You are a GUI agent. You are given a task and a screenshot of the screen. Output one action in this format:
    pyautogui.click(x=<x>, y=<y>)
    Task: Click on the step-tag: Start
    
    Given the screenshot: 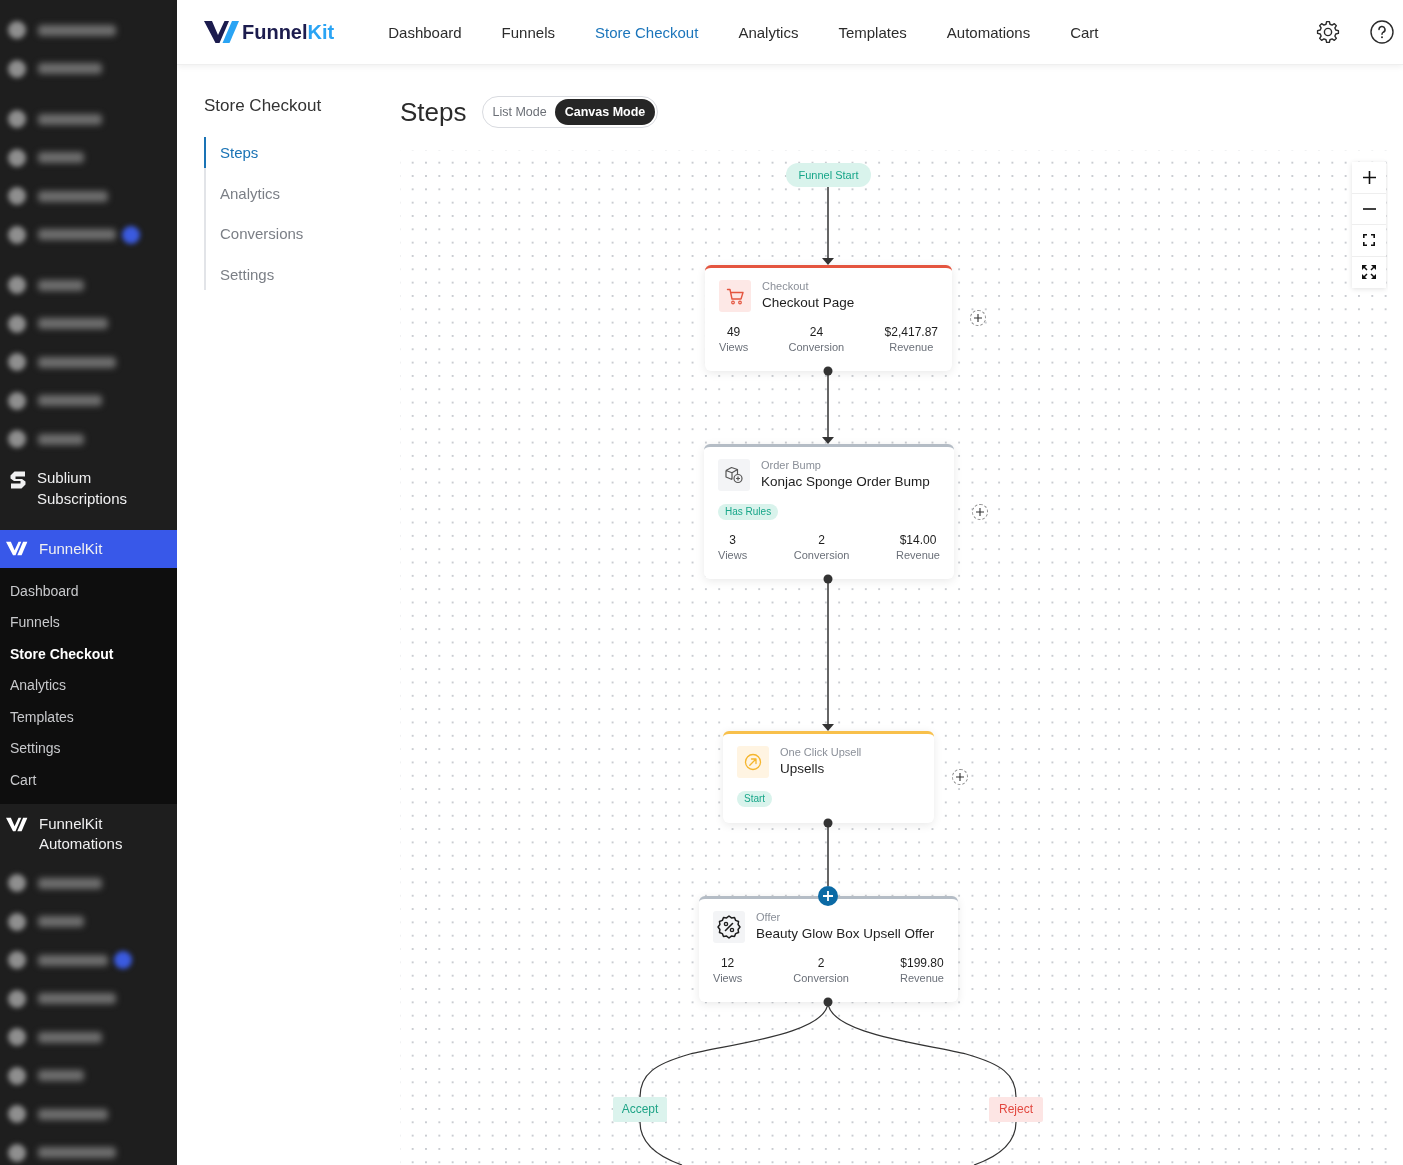 What is the action you would take?
    pyautogui.click(x=755, y=799)
    